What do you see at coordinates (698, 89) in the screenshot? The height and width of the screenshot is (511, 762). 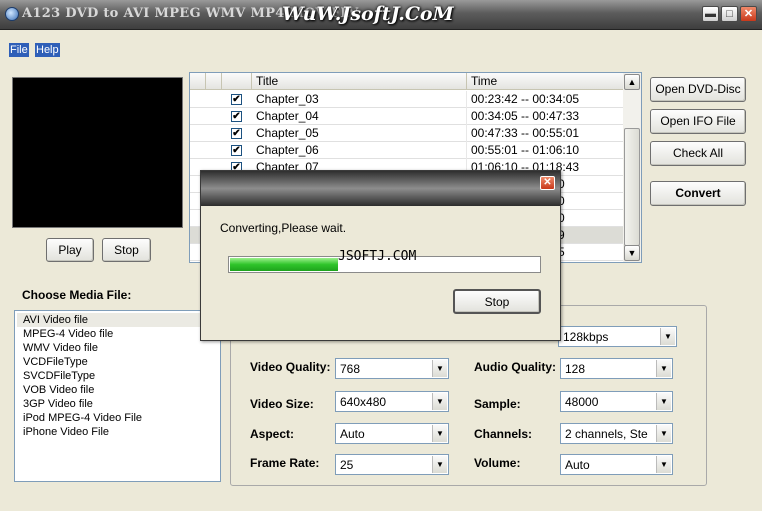 I see `open-dvd-disc-button: Open DVD-Disc` at bounding box center [698, 89].